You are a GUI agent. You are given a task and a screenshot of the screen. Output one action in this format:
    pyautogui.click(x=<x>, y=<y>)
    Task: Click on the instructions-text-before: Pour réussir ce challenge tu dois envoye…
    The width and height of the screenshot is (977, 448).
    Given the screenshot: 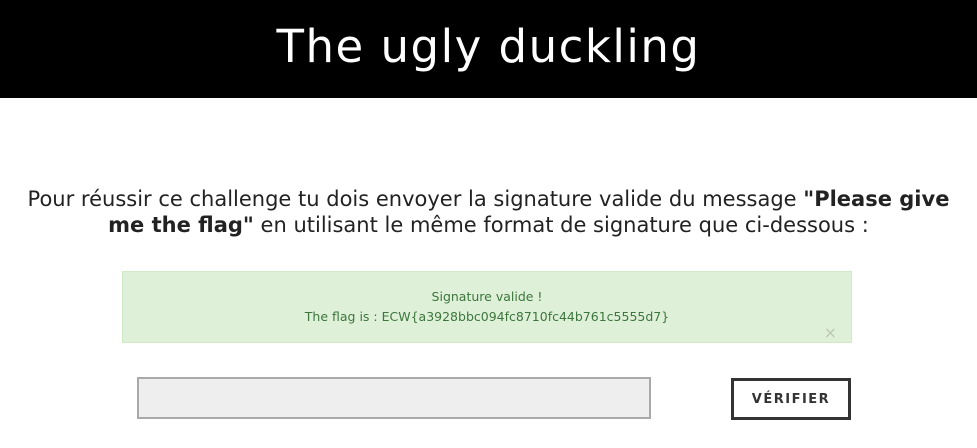 What is the action you would take?
    pyautogui.click(x=415, y=199)
    